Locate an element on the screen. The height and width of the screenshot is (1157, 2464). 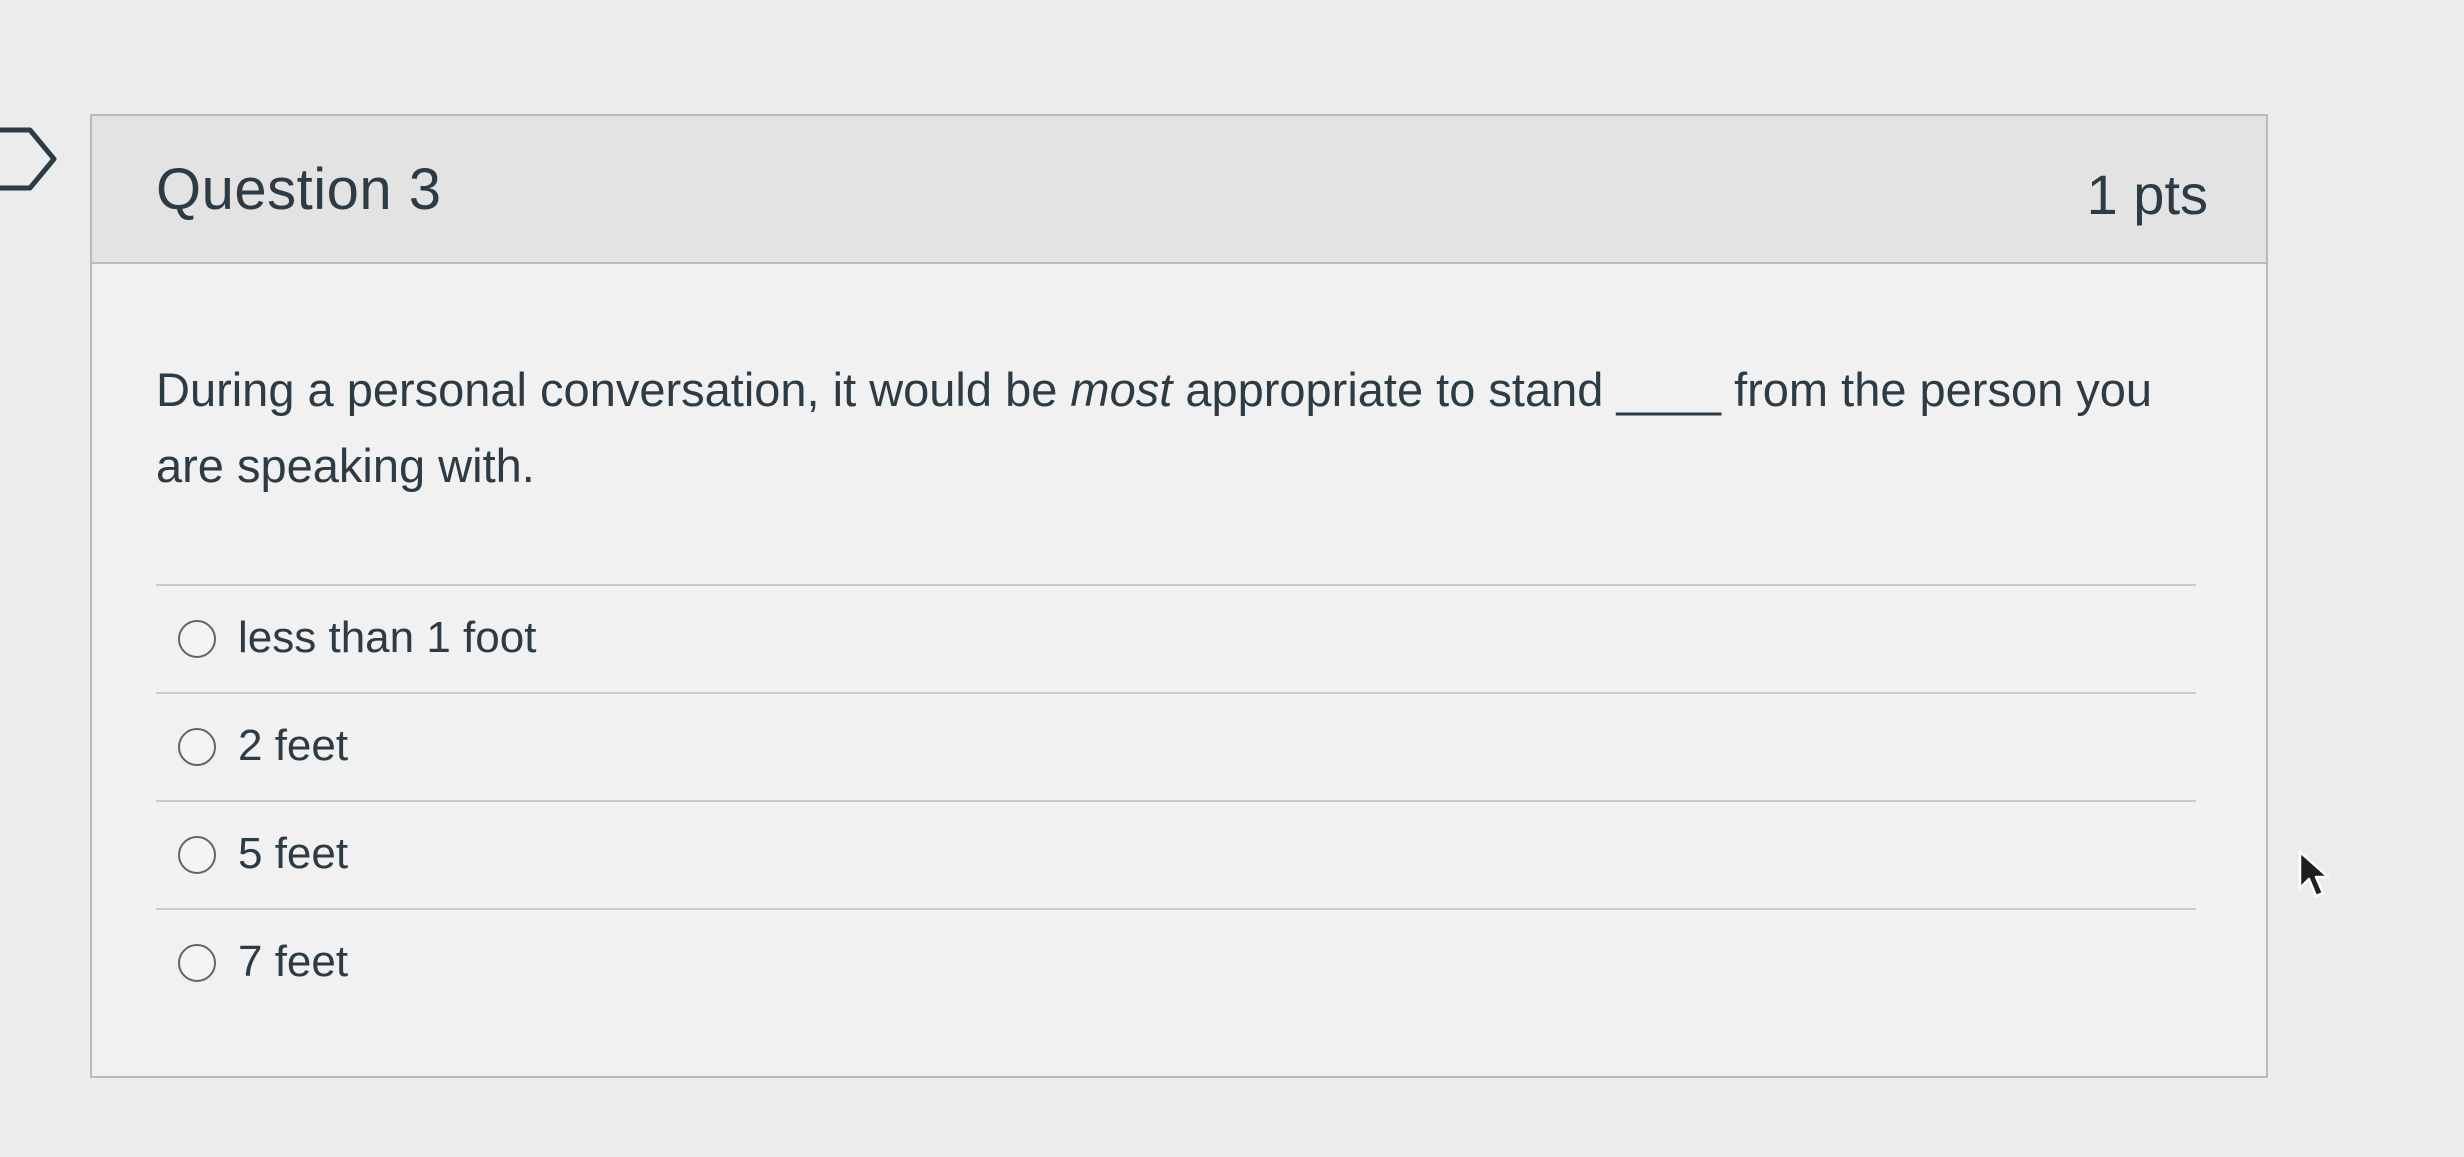
answer-label: 2 feet is located at coordinates (293, 746).